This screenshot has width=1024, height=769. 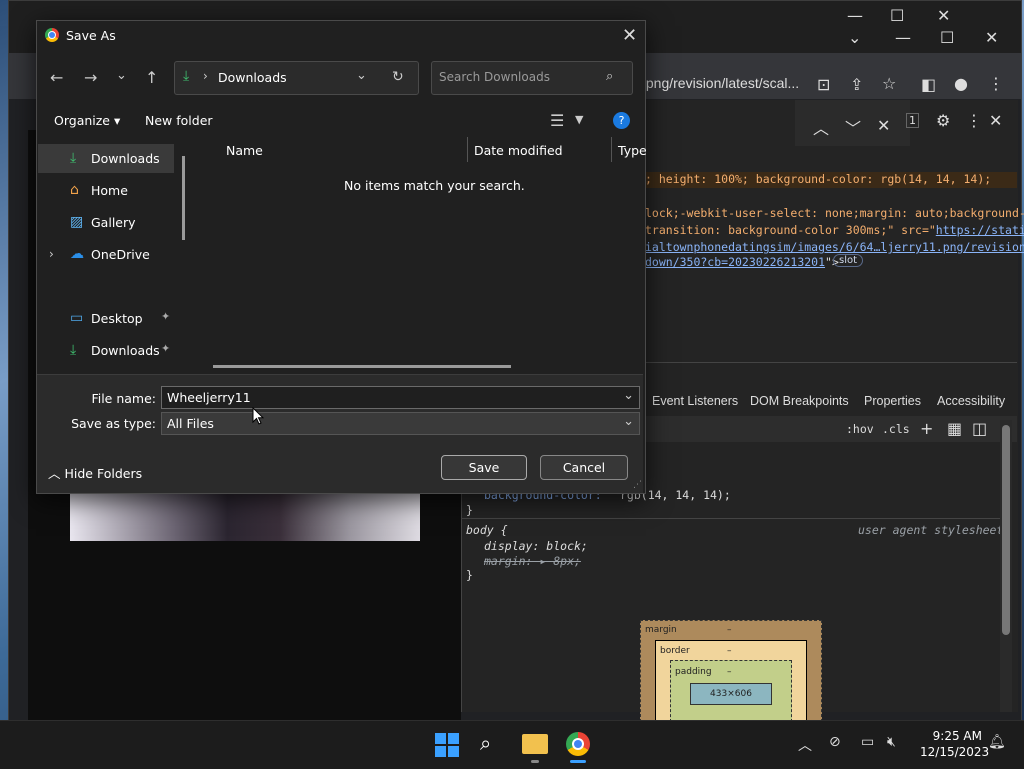 What do you see at coordinates (113, 190) in the screenshot?
I see `sidebar-item-home: ⌂ Home` at bounding box center [113, 190].